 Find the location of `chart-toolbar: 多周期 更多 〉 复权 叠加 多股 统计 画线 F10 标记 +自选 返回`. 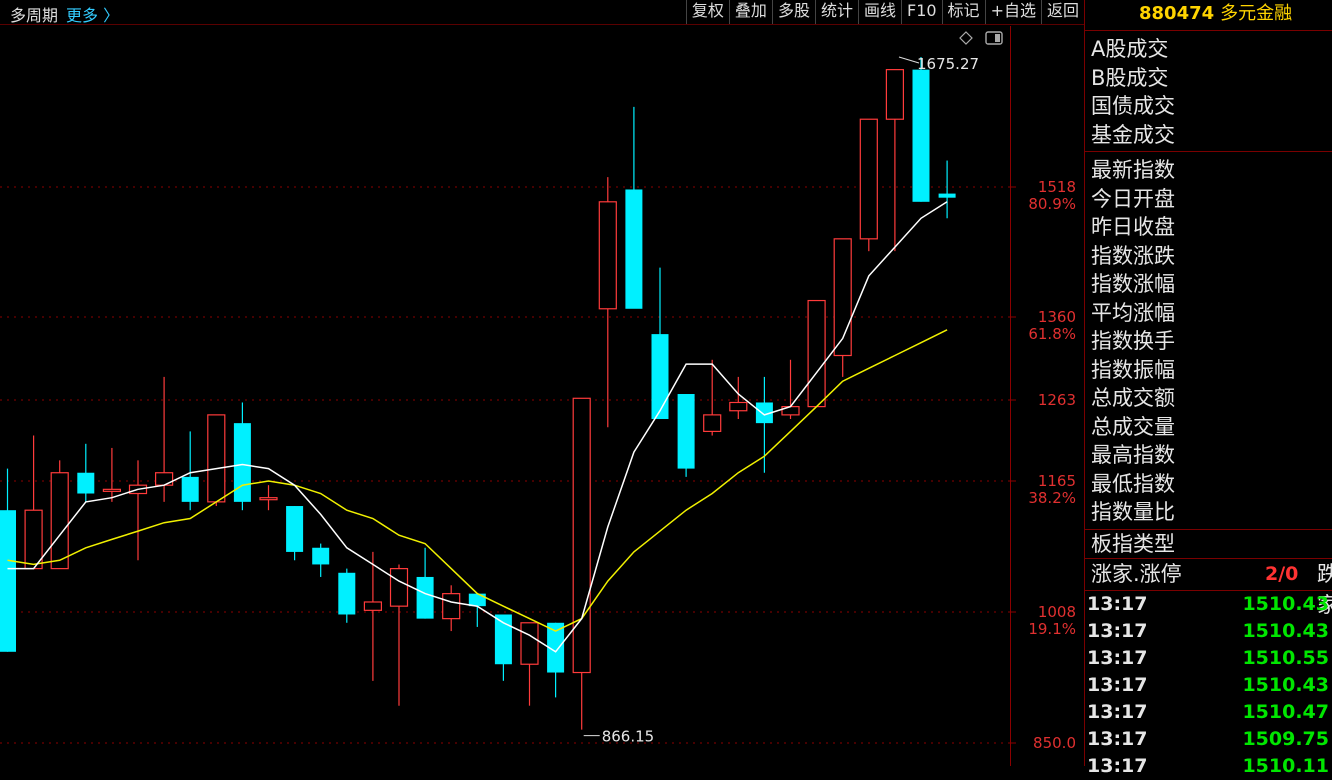

chart-toolbar: 多周期 更多 〉 复权 叠加 多股 统计 画线 F10 标记 +自选 返回 is located at coordinates (542, 12).